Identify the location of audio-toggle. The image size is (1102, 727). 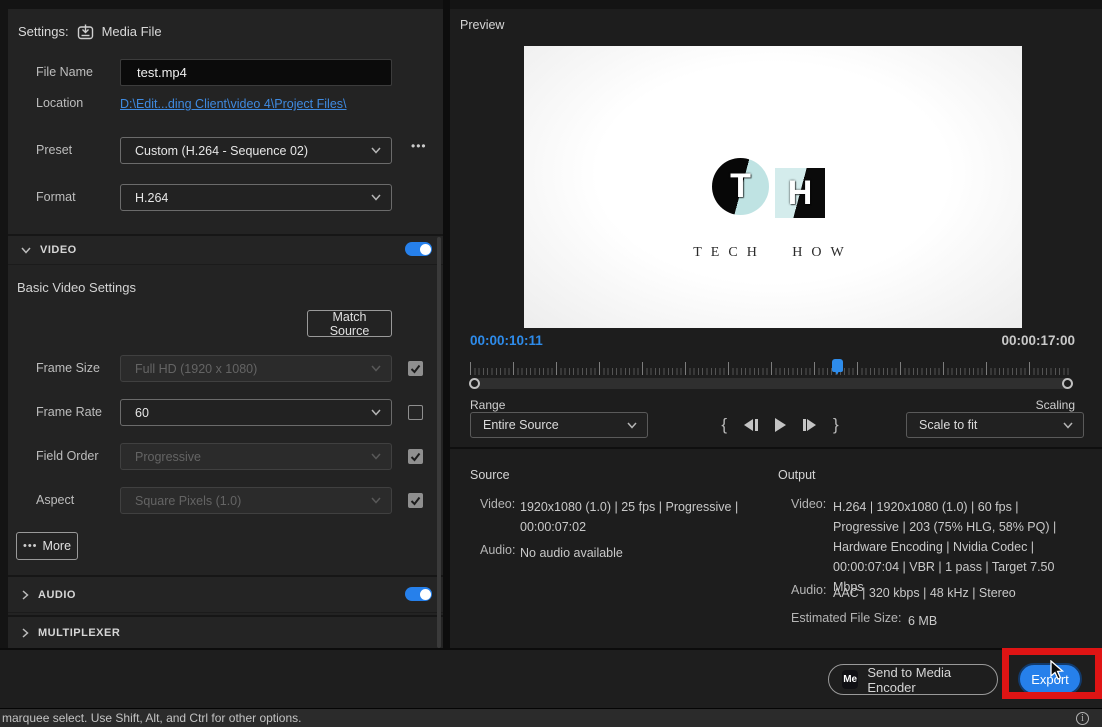
(418, 594).